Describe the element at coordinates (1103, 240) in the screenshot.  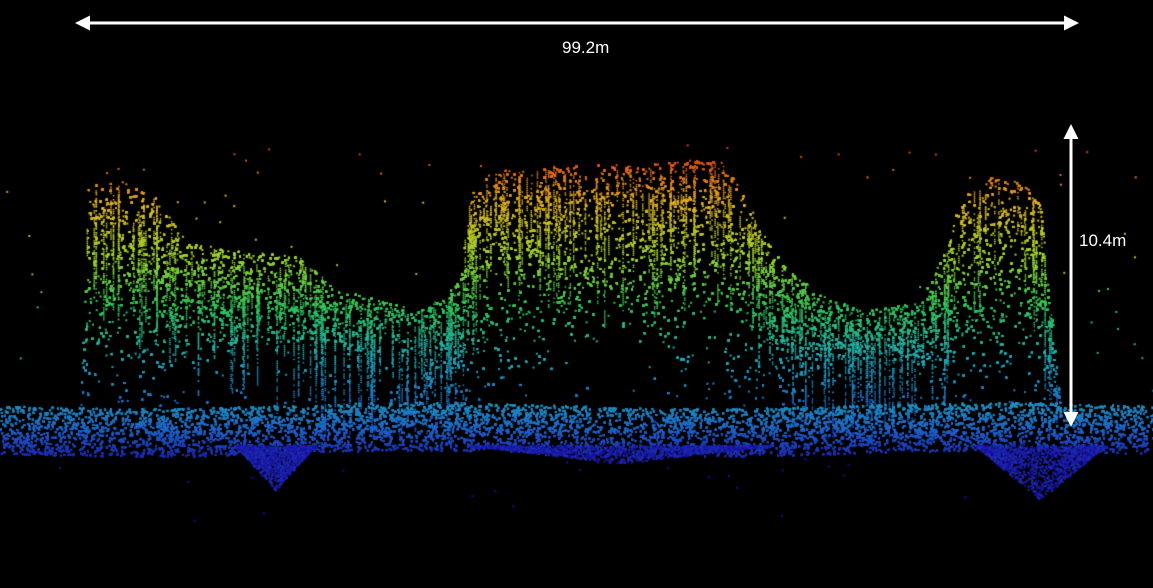
I see `height-measurement-label: 10.4m` at that location.